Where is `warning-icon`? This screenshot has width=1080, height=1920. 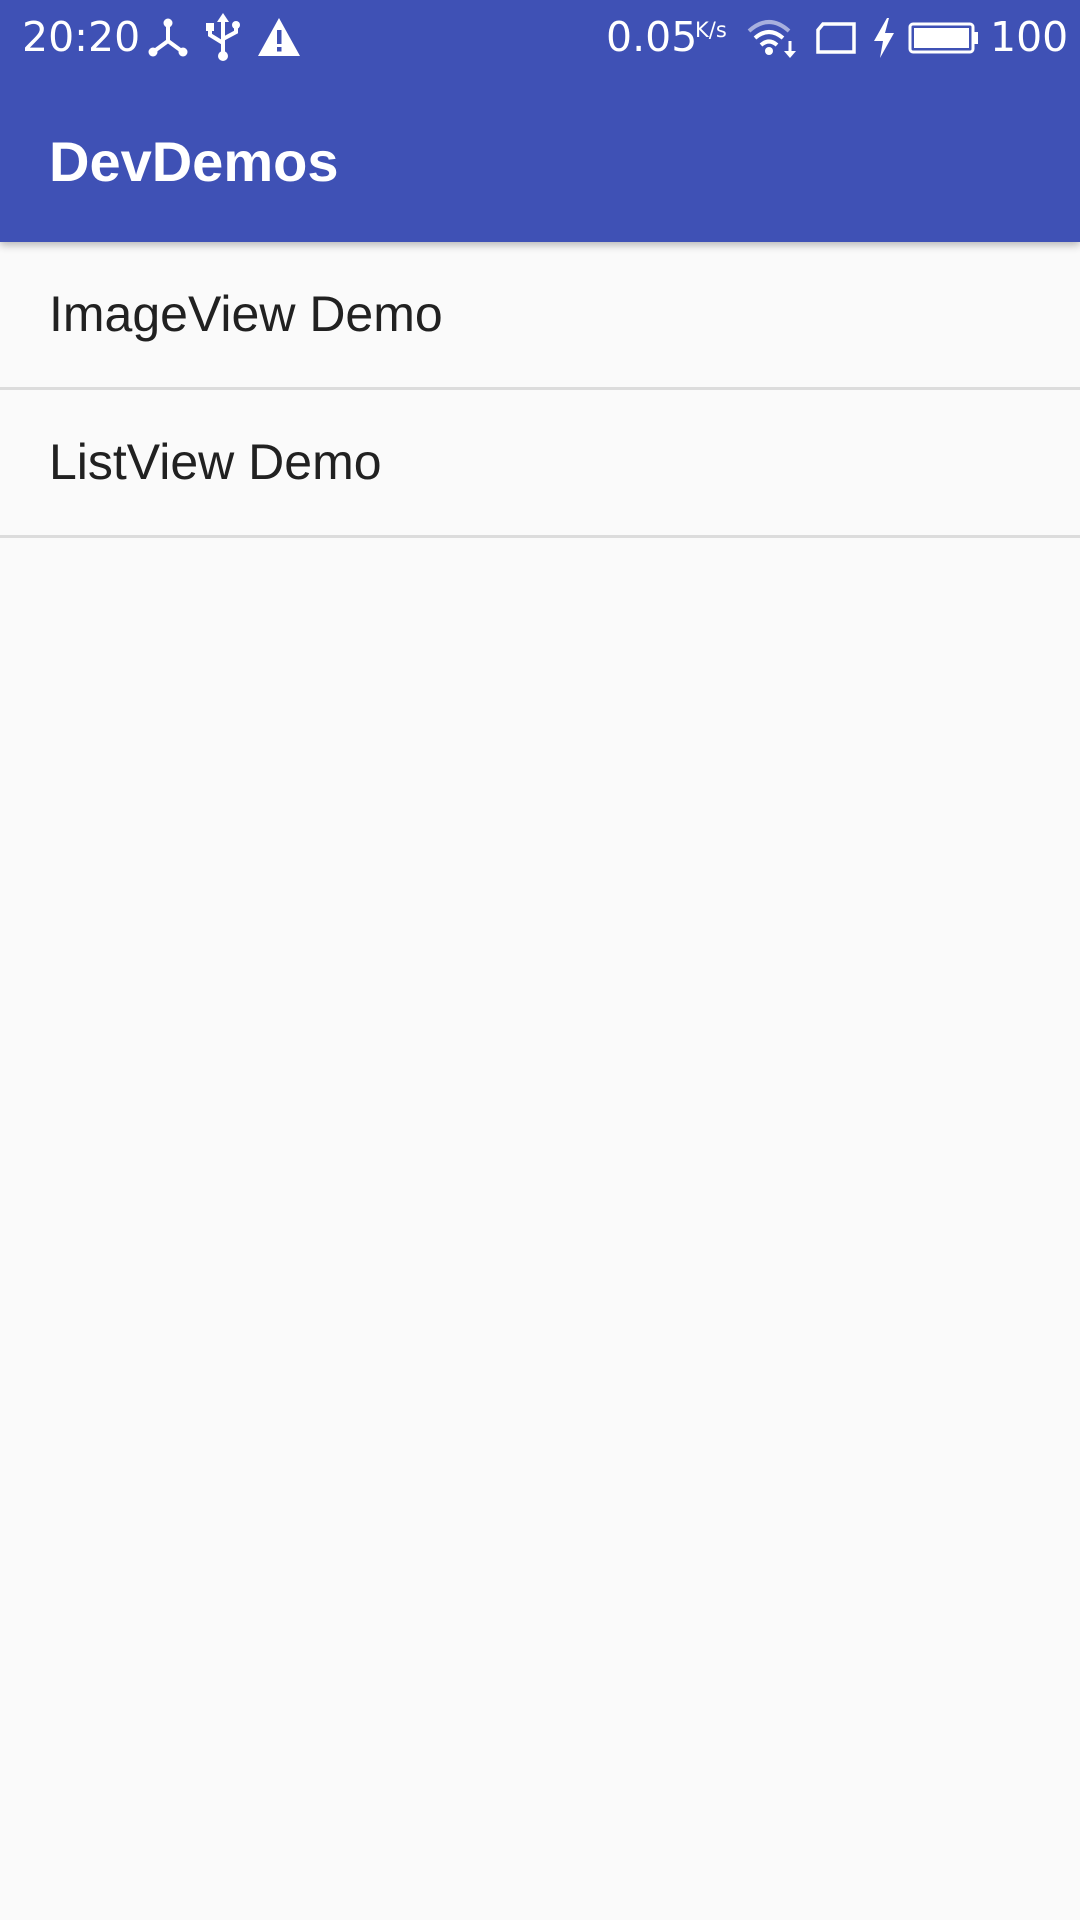
warning-icon is located at coordinates (279, 37).